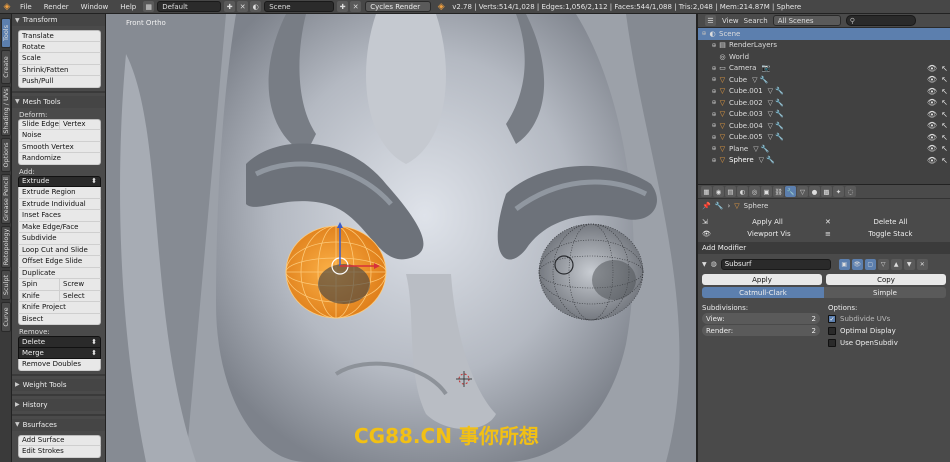 The width and height of the screenshot is (950, 462). I want to click on outliner-row: ⊕ ▽ Cube ▽ 🔧 👁 ↖, so click(824, 80).